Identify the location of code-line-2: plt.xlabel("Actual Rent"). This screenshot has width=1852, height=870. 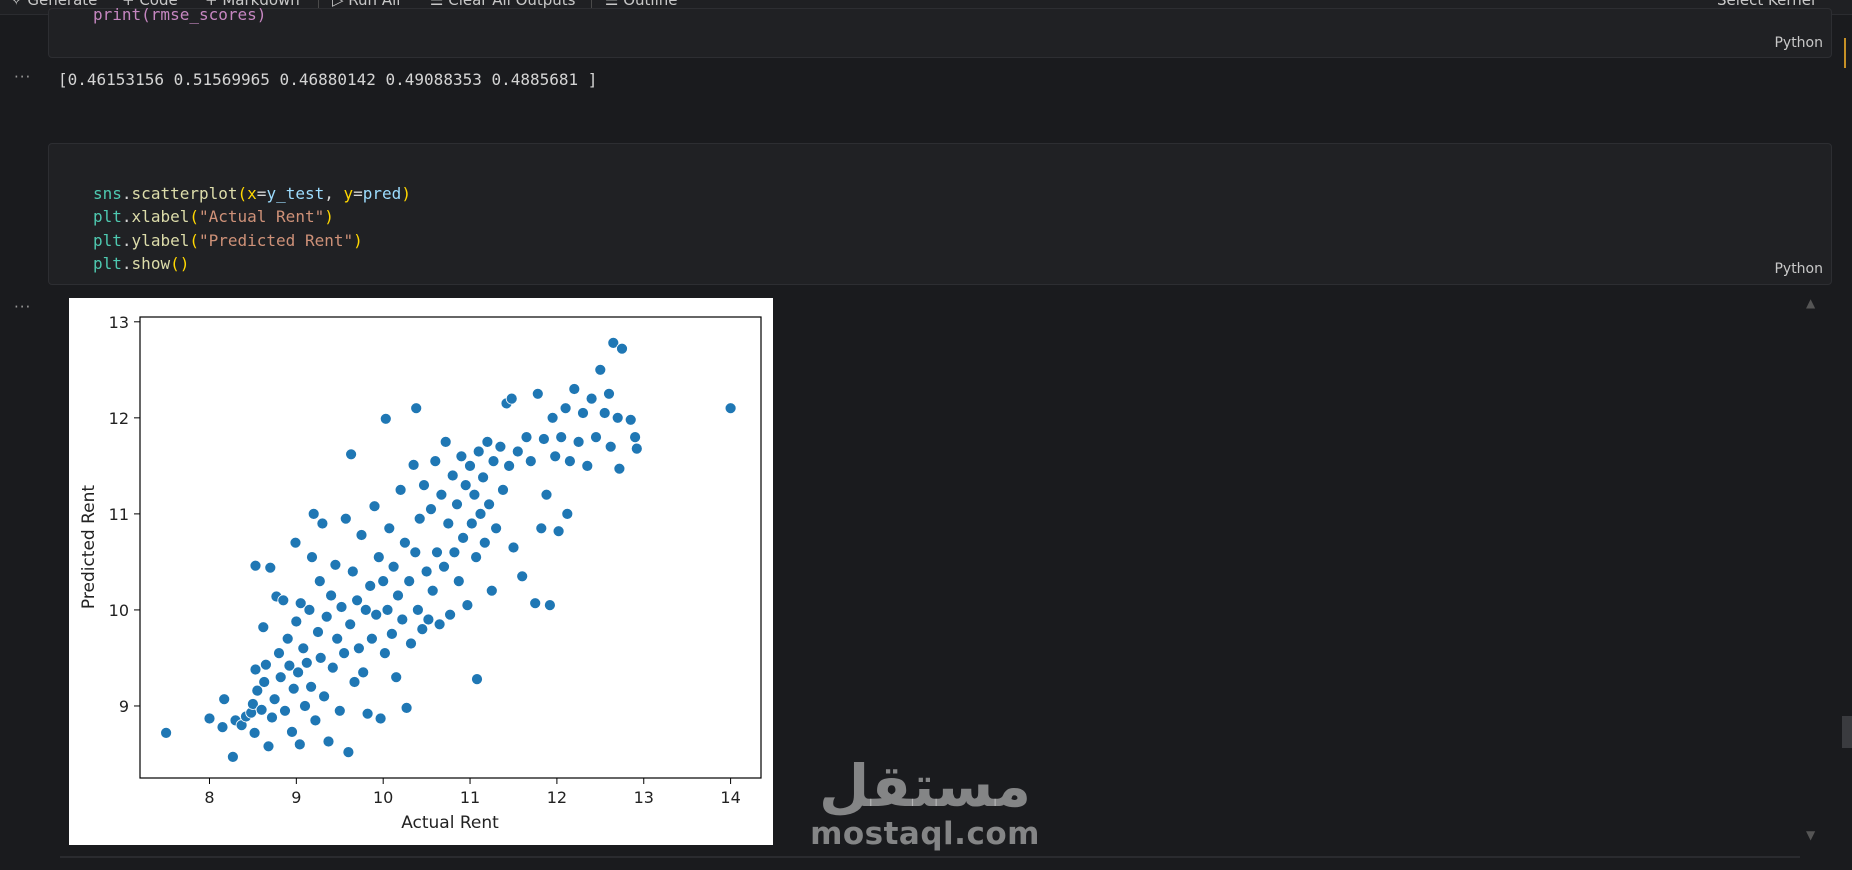
(213, 217).